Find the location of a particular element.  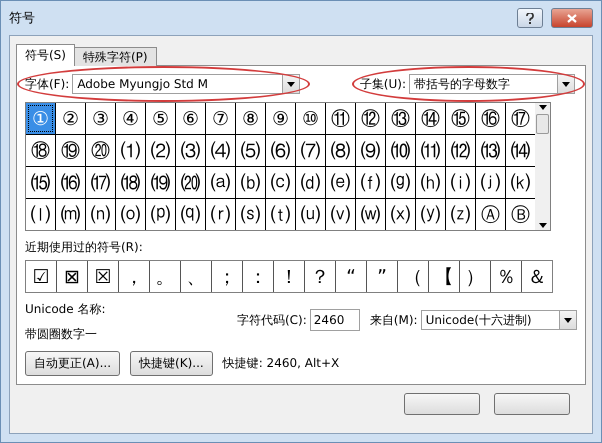

symbol-cell: ⑼ is located at coordinates (370, 150).